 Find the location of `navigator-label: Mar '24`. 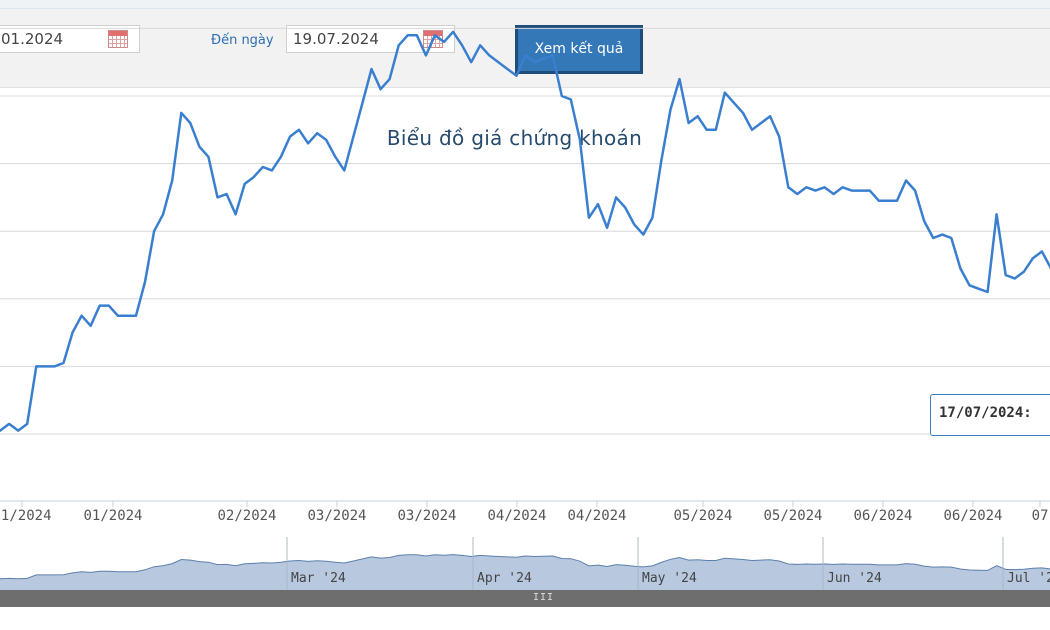

navigator-label: Mar '24 is located at coordinates (318, 578).